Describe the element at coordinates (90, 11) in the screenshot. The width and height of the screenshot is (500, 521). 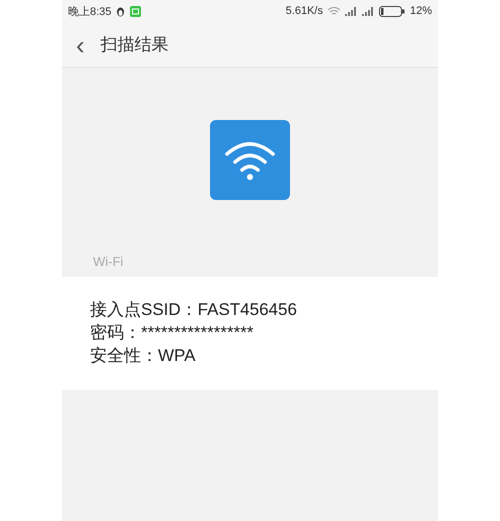
I see `clock: 晚上8:35` at that location.